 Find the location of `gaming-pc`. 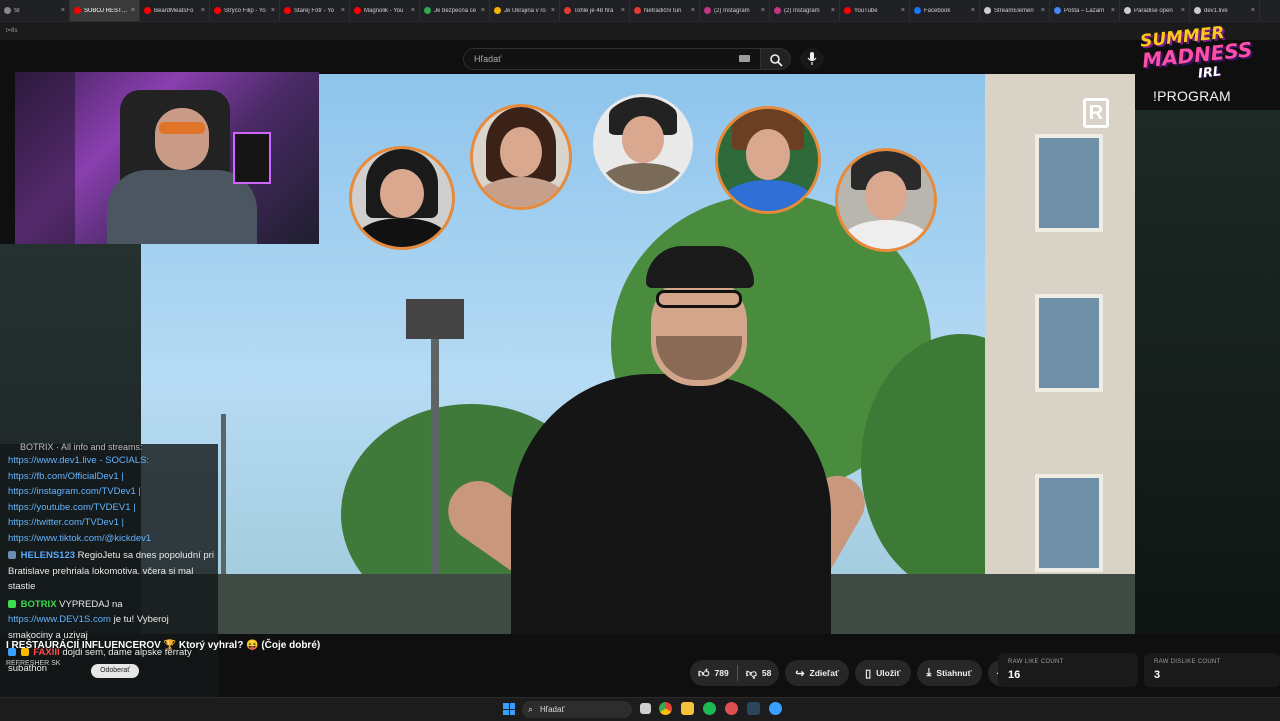

gaming-pc is located at coordinates (252, 158).